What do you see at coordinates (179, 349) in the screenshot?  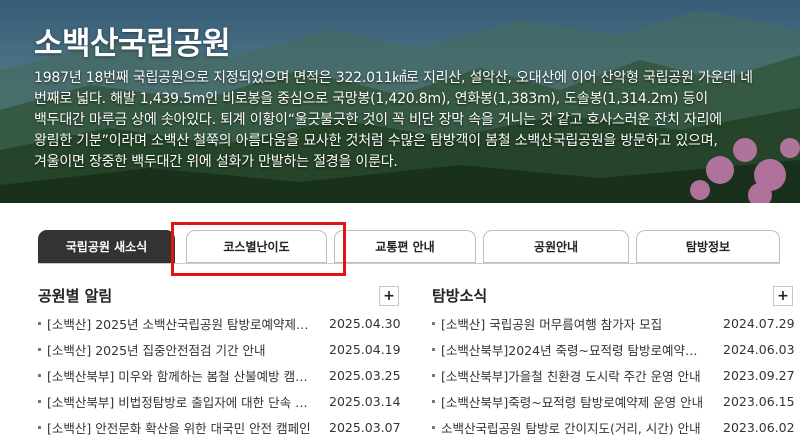 I see `notice-title: [소백산] 2025년 집중안전점검 기간 안내` at bounding box center [179, 349].